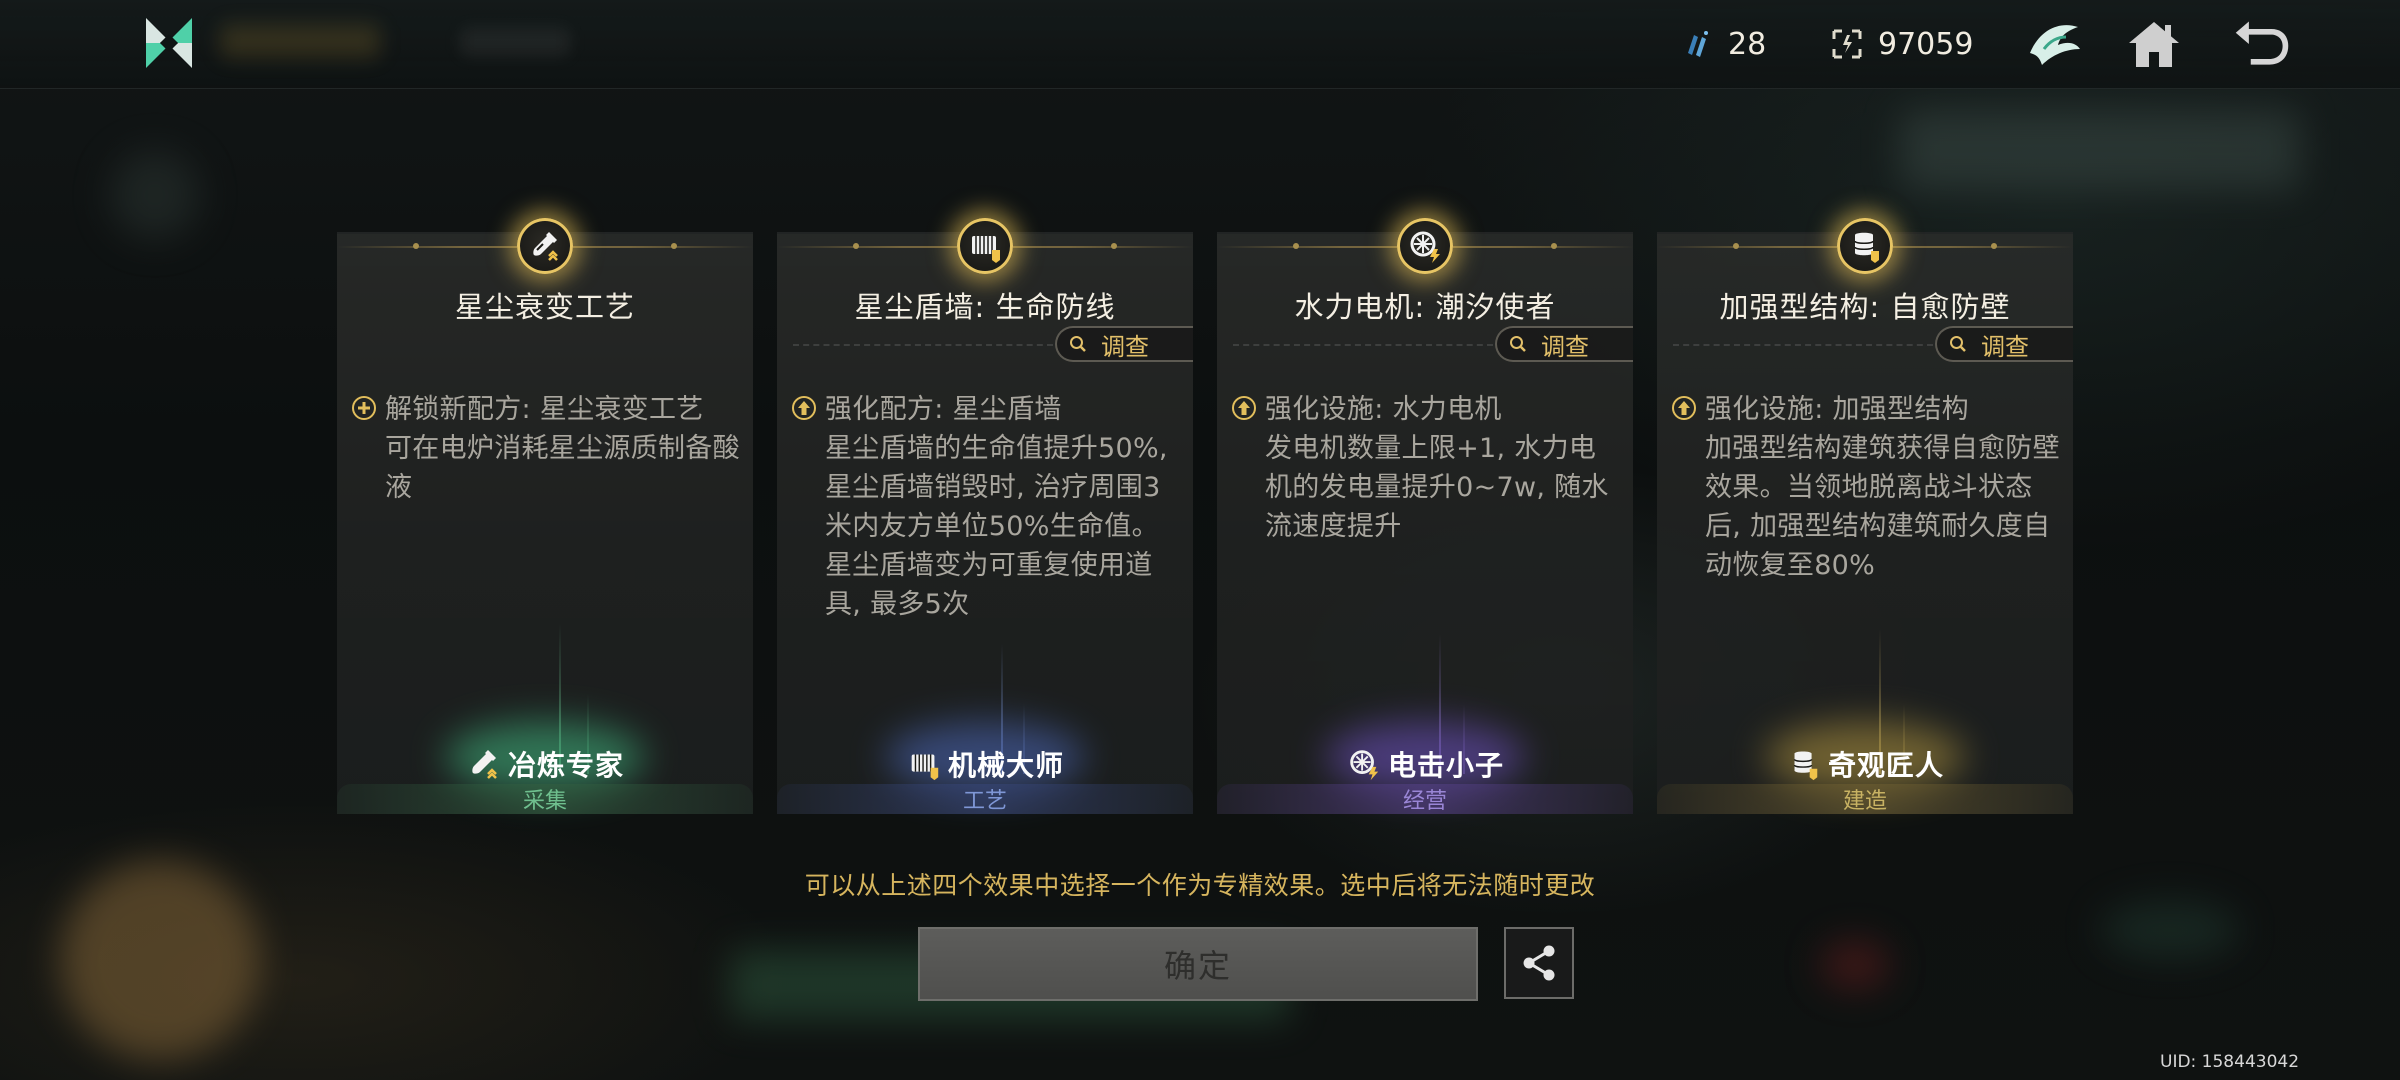 Image resolution: width=2400 pixels, height=1080 pixels. Describe the element at coordinates (364, 408) in the screenshot. I see `unlock-plus-icon` at that location.